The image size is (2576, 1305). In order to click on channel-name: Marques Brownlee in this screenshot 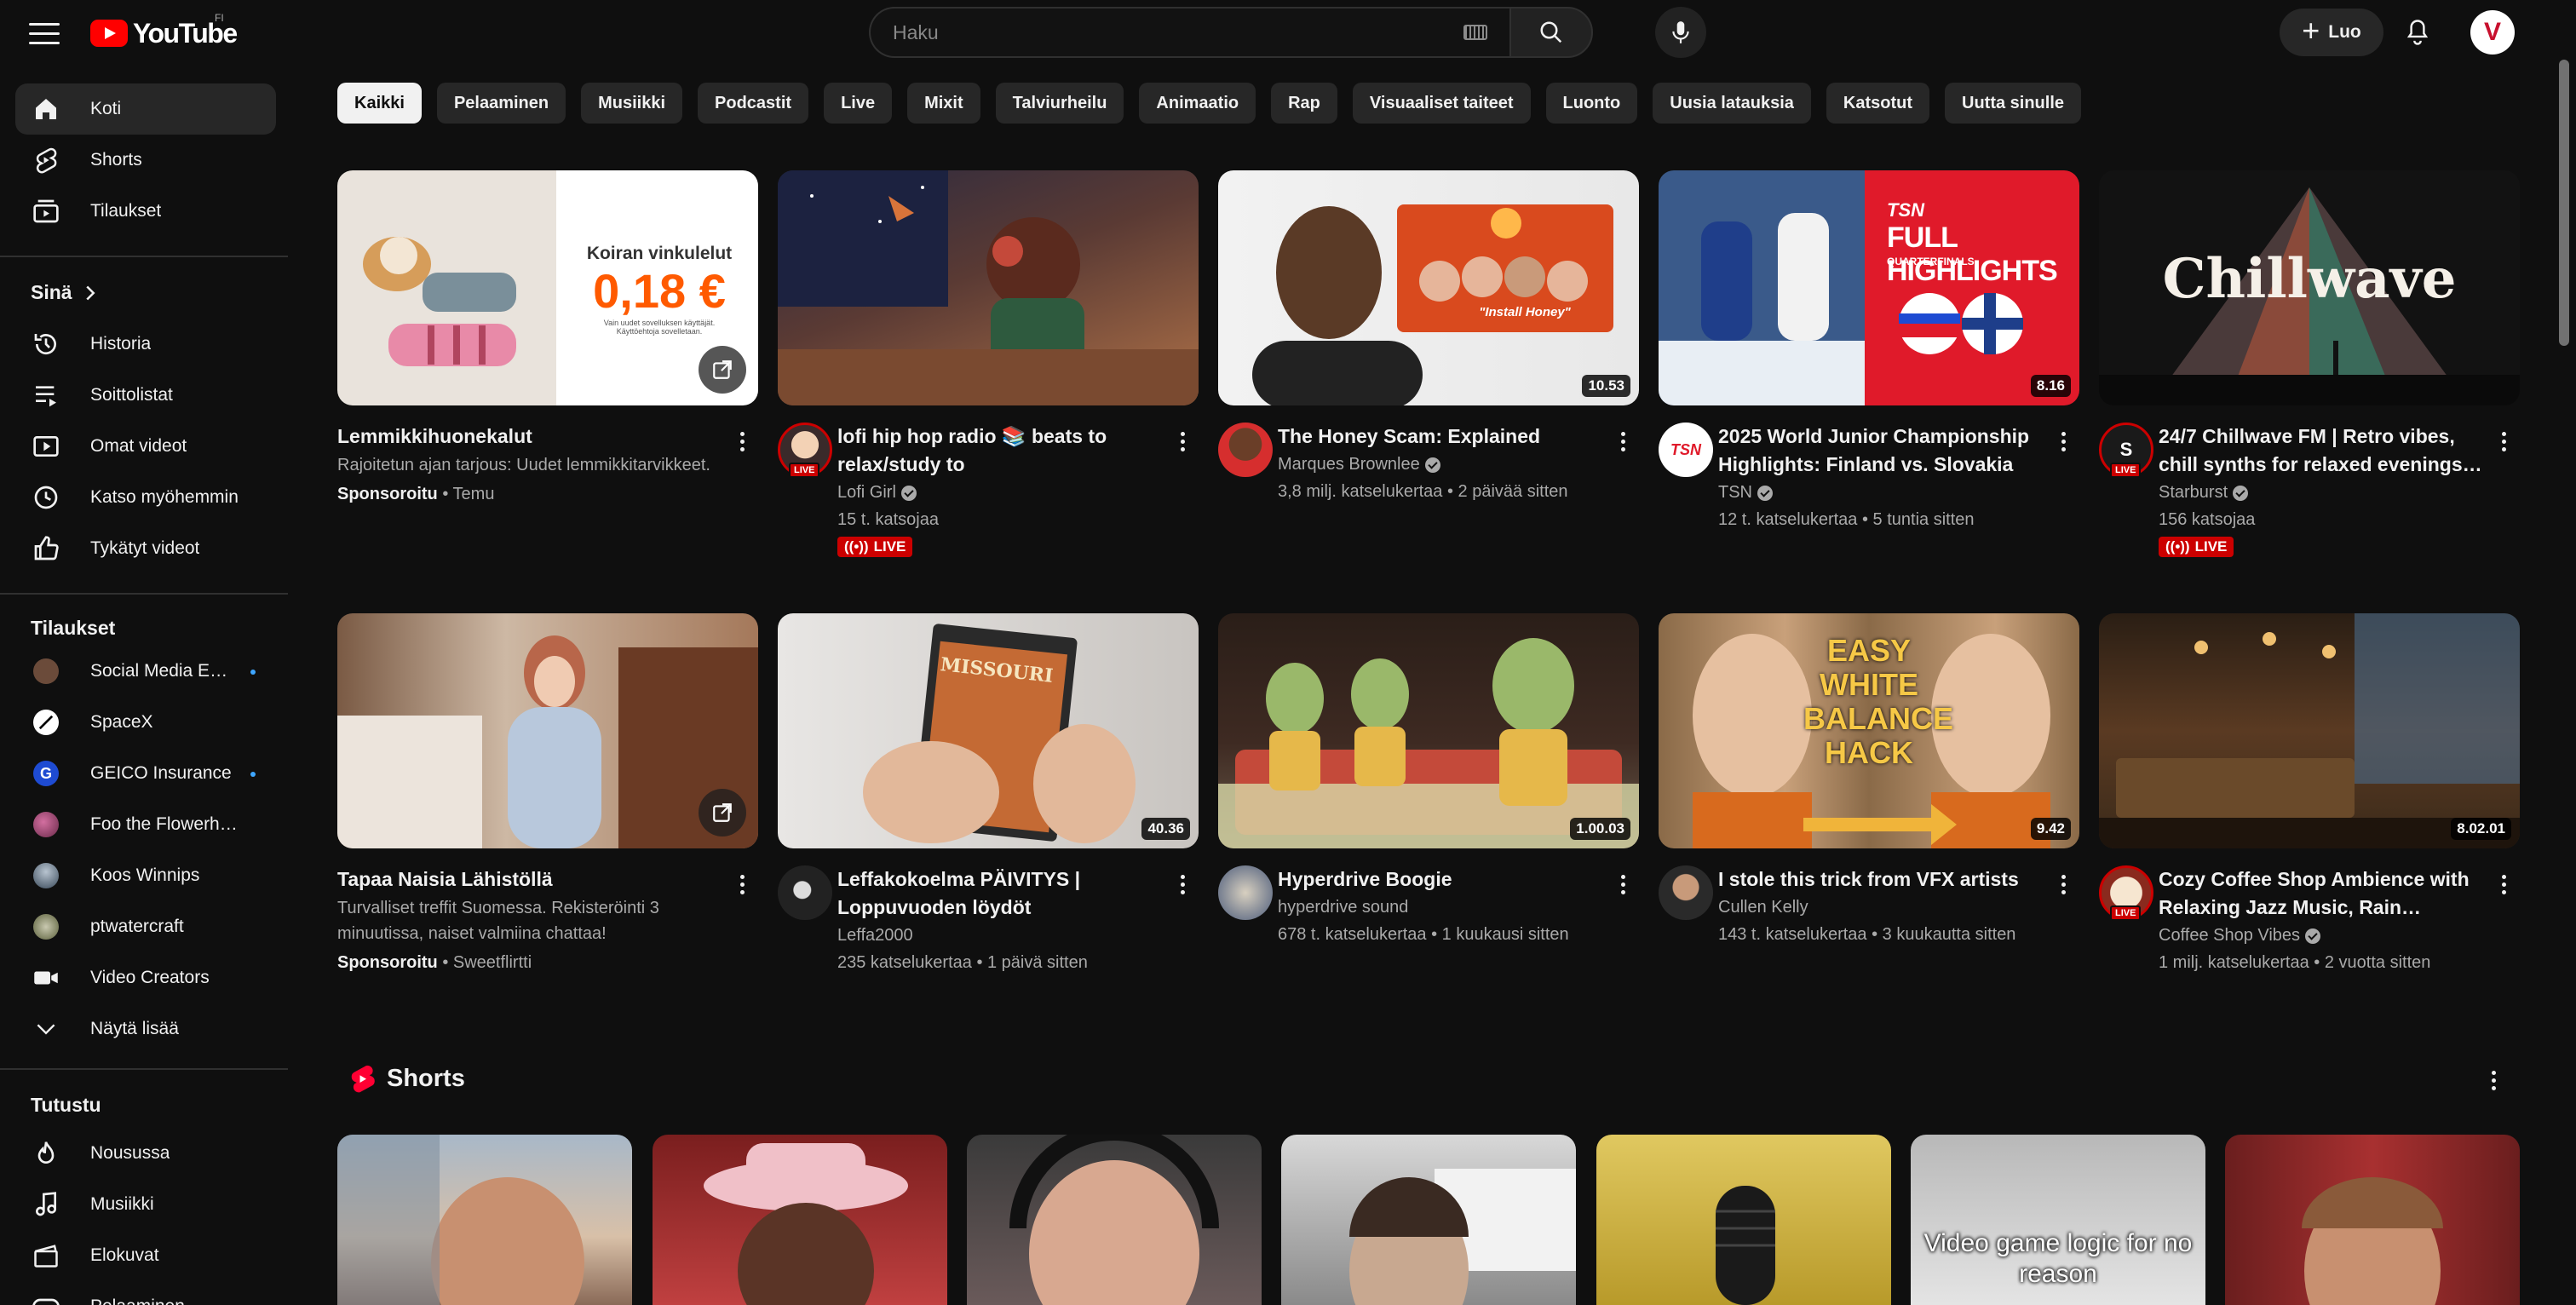, I will do `click(1349, 464)`.